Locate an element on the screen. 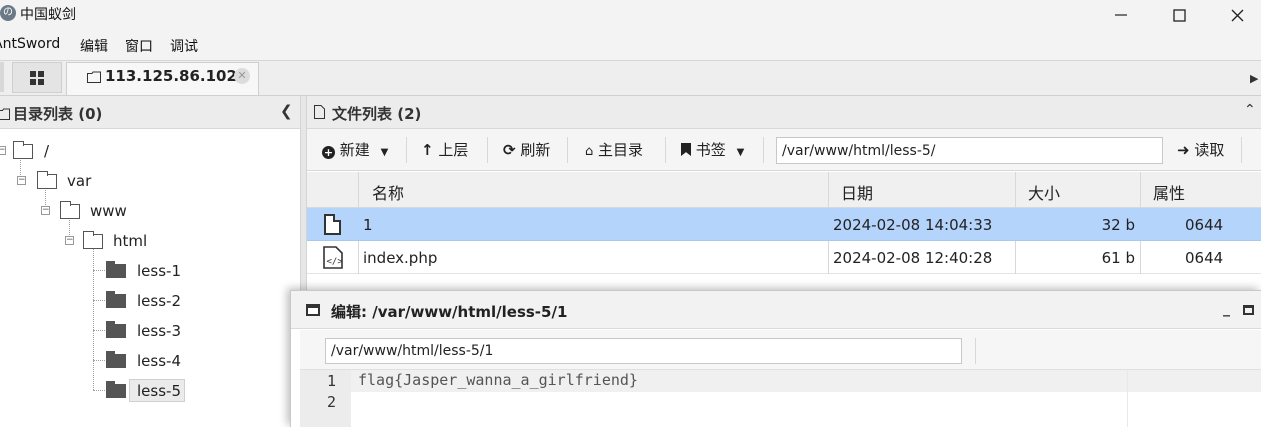 This screenshot has height=427, width=1261. bookmark-icon is located at coordinates (686, 149).